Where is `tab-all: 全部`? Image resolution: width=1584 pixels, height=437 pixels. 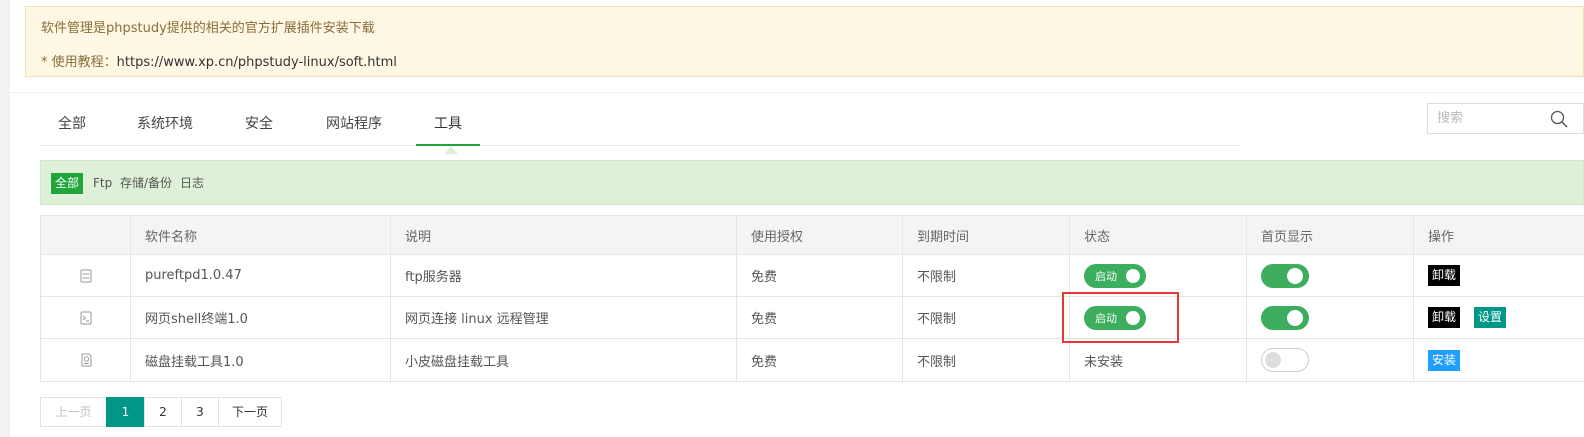
tab-all: 全部 is located at coordinates (72, 125).